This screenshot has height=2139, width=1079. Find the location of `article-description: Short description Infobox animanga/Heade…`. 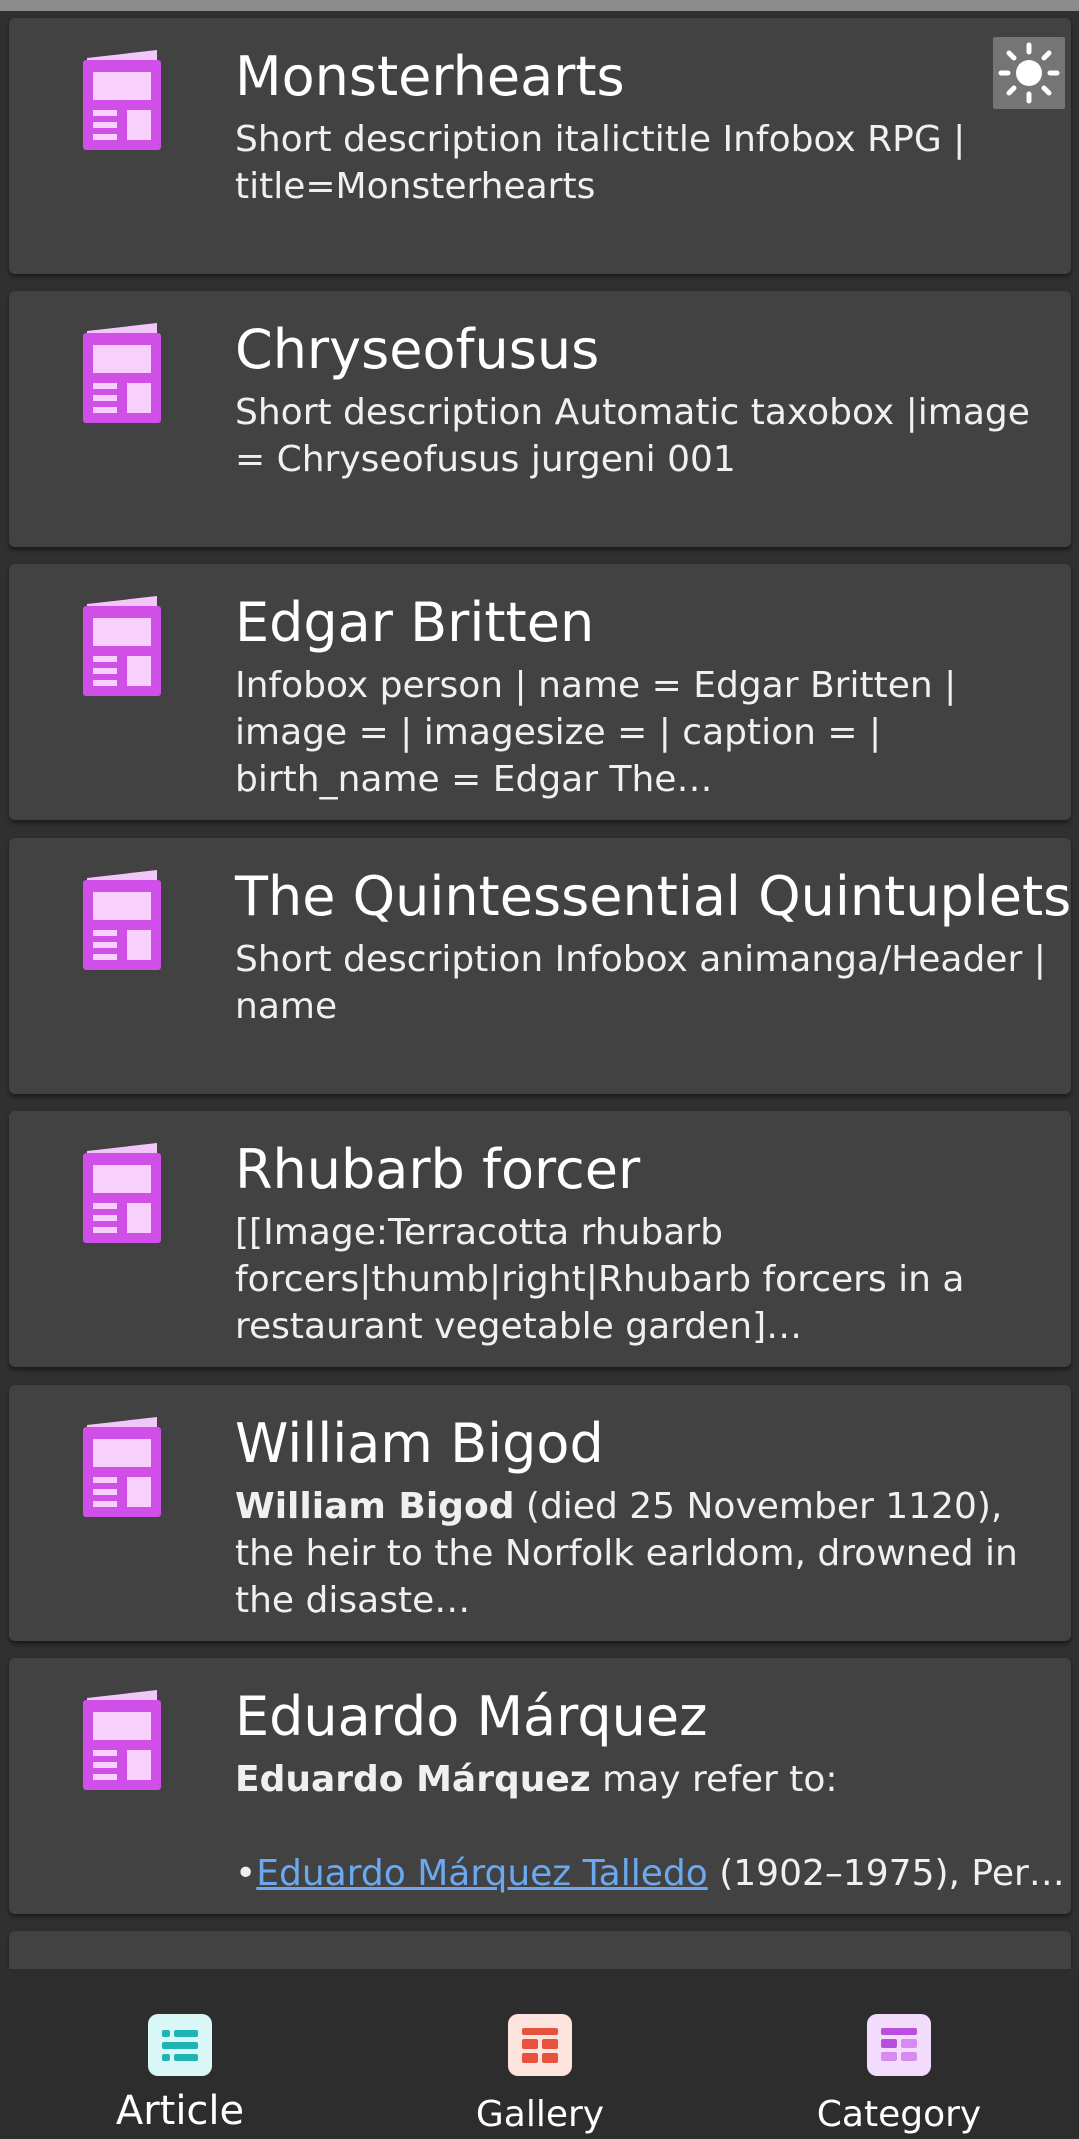

article-description: Short description Infobox animanga/Heade… is located at coordinates (640, 983).